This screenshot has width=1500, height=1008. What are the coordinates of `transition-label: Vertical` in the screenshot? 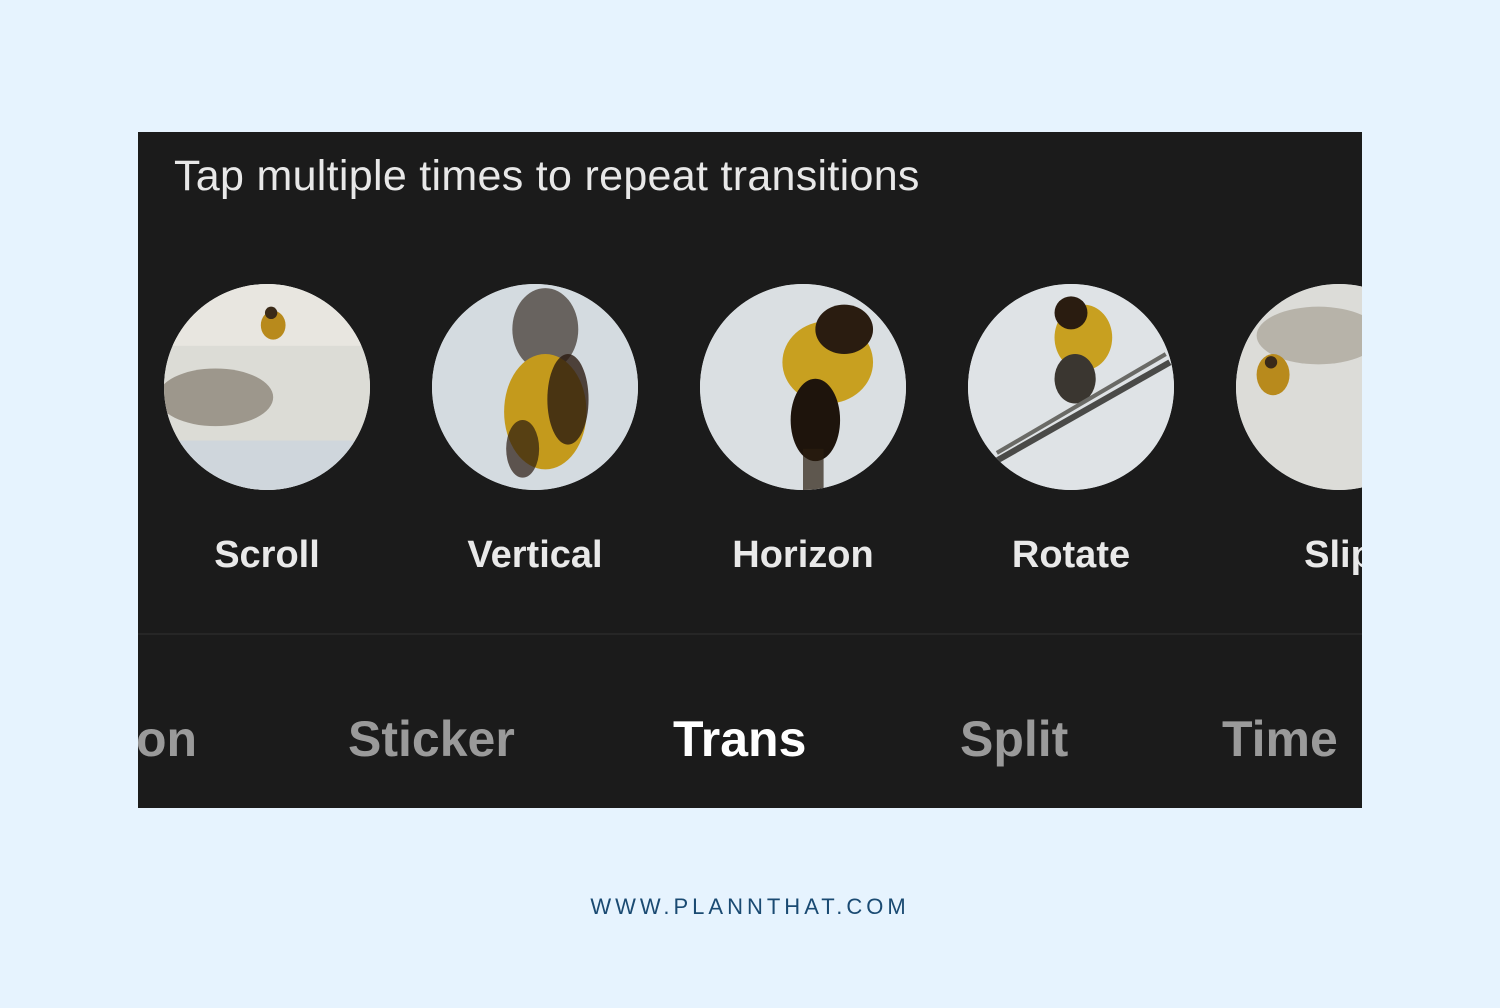 It's located at (535, 555).